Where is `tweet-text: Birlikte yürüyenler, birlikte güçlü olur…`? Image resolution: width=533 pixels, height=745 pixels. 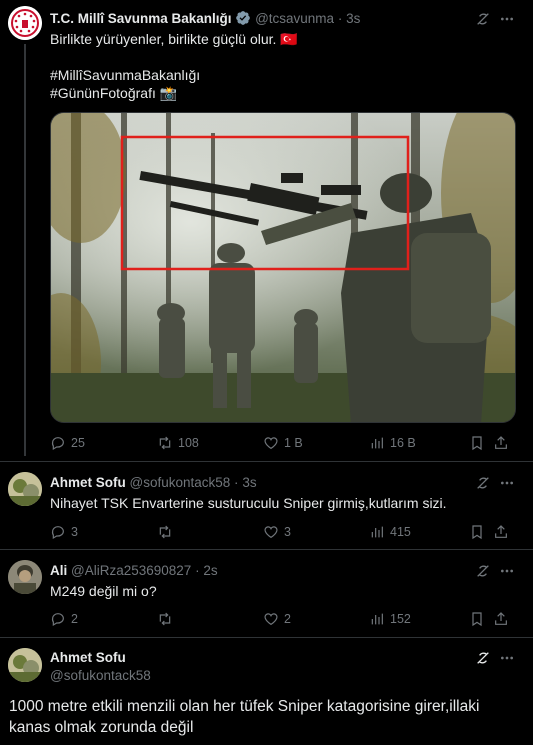
tweet-text: Birlikte yürüyenler, birlikte güçlü olur… is located at coordinates (174, 39).